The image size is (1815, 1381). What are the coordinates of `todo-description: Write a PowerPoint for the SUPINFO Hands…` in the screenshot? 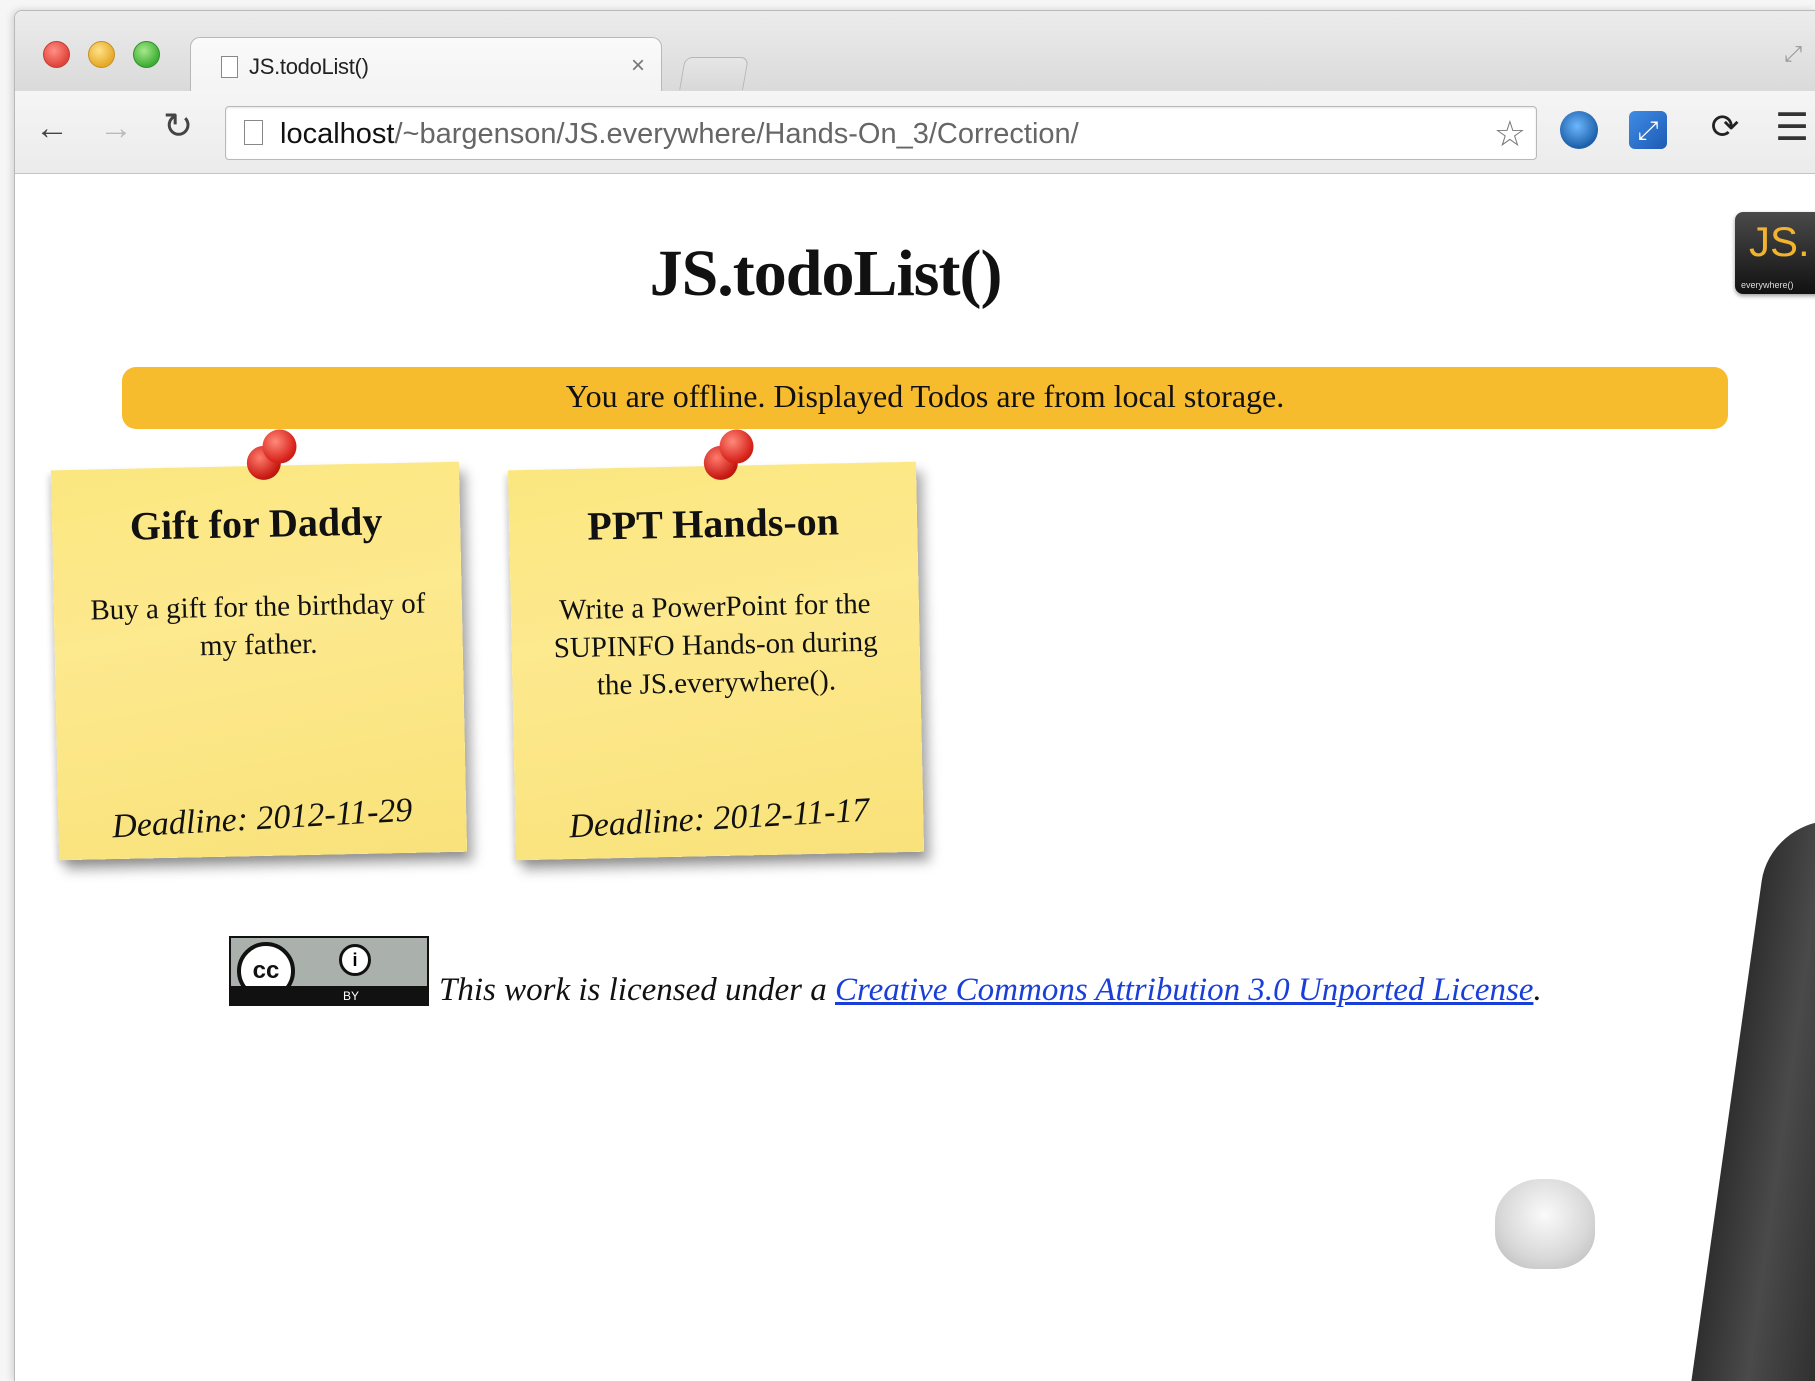 It's located at (715, 644).